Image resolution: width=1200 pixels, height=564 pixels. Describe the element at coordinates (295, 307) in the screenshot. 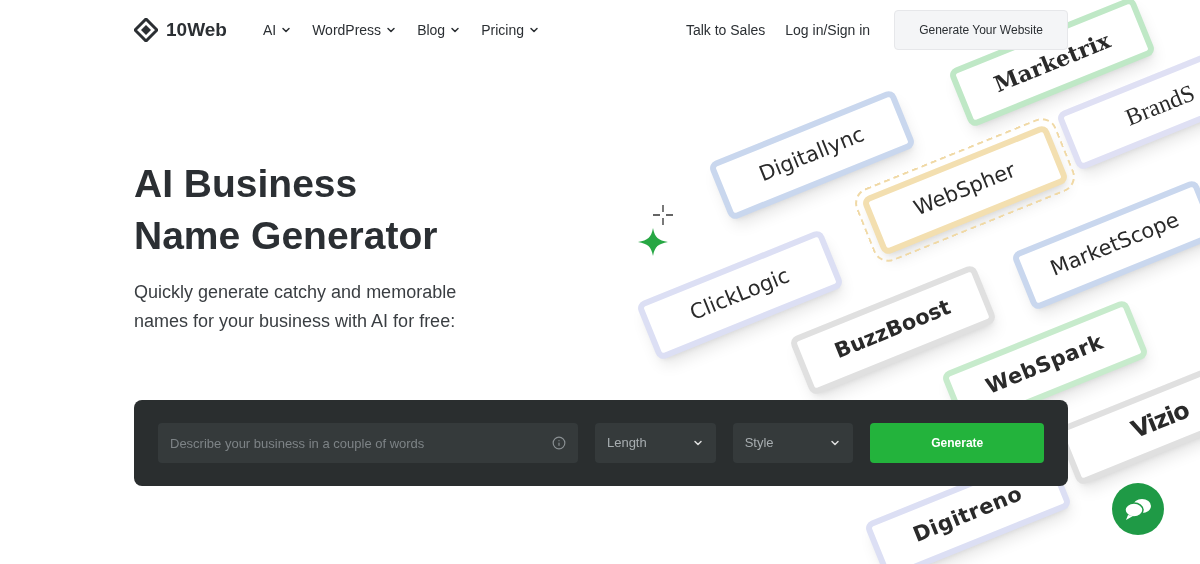

I see `subtitle: Quickly generate catchy and memorable names for your business with AI for free:` at that location.